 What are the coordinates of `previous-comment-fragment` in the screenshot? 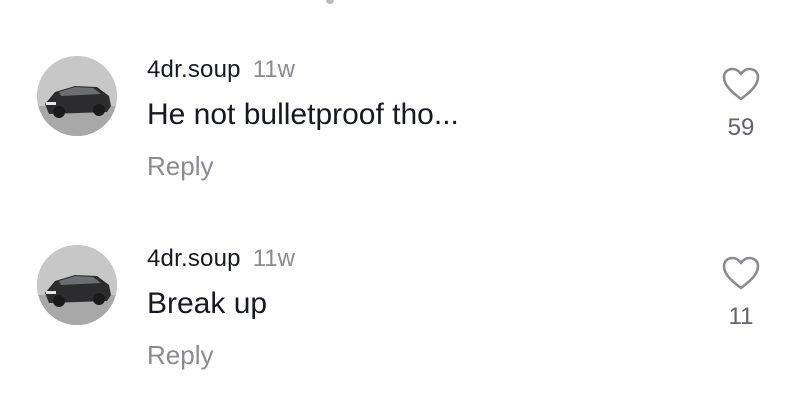 It's located at (330, 2).